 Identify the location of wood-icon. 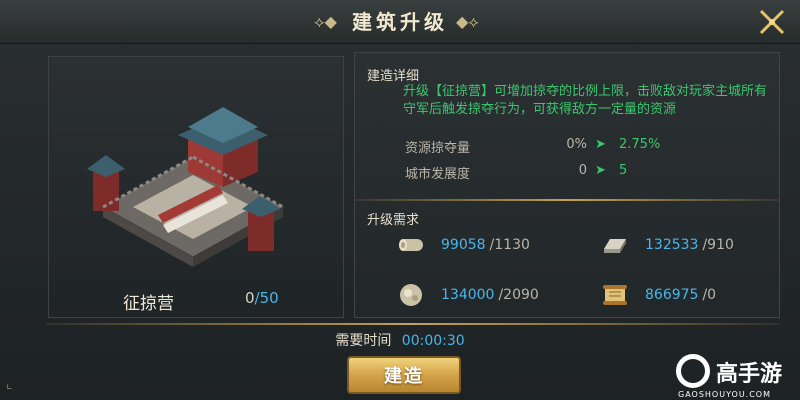
(411, 245).